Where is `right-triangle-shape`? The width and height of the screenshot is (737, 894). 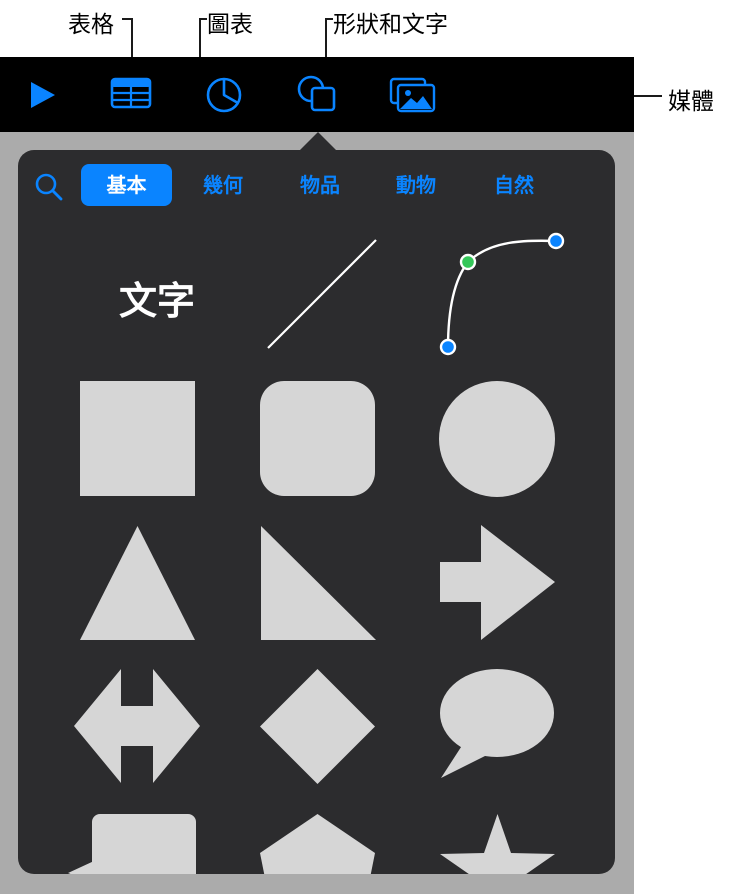
right-triangle-shape is located at coordinates (318, 582).